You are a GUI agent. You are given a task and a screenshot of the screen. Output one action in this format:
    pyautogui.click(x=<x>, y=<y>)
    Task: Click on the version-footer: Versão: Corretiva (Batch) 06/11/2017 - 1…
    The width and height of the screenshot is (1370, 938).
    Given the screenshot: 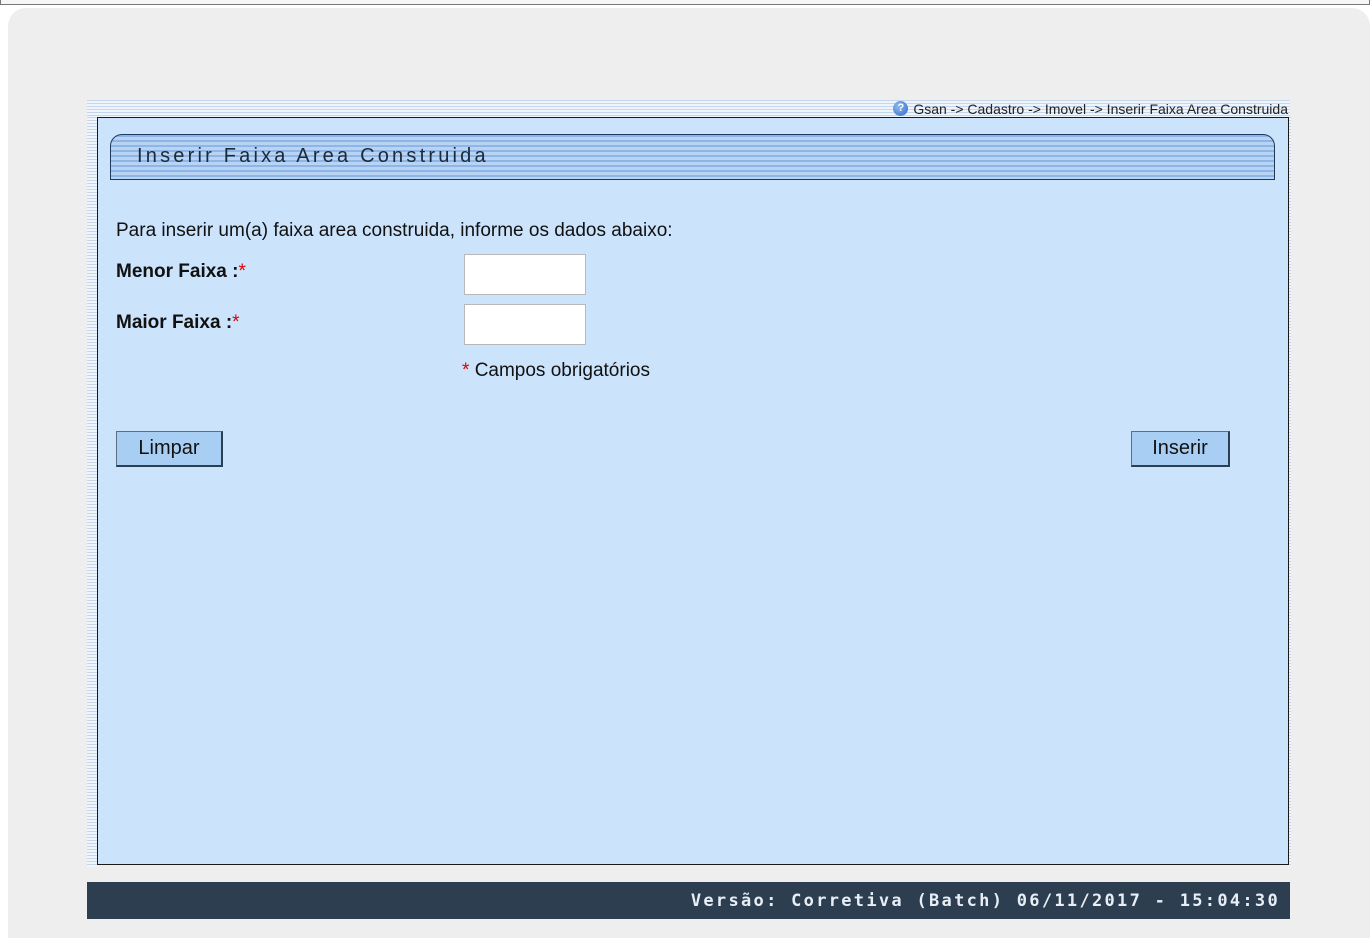 What is the action you would take?
    pyautogui.click(x=688, y=900)
    